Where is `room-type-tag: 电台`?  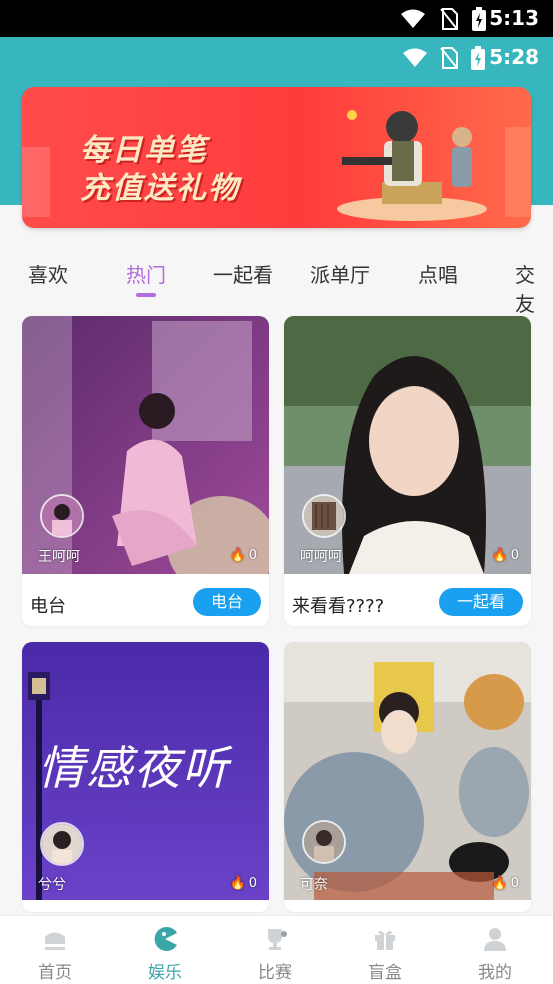 room-type-tag: 电台 is located at coordinates (226, 602).